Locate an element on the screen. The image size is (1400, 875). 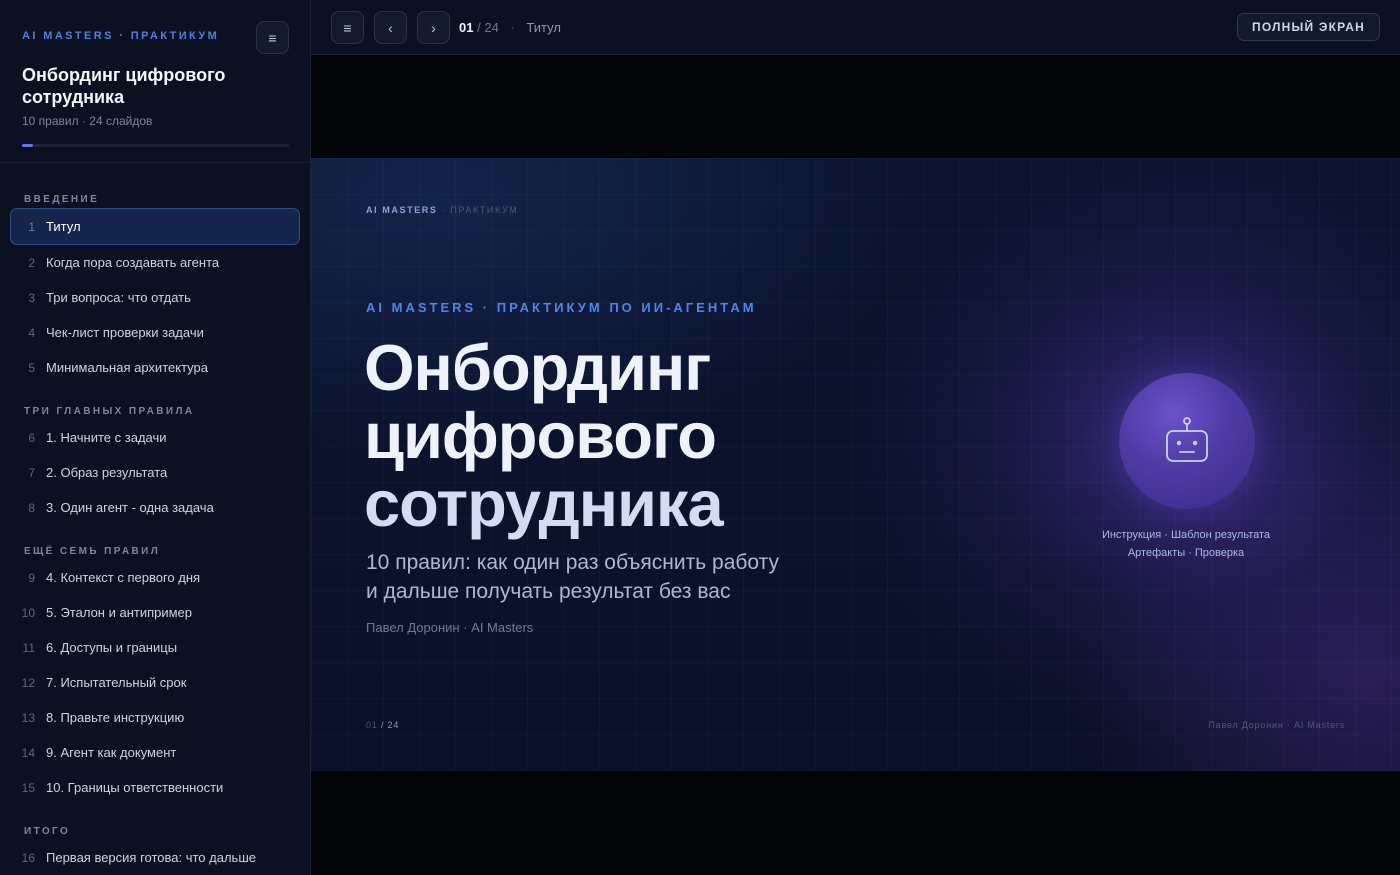
robot-icon is located at coordinates (1187, 439).